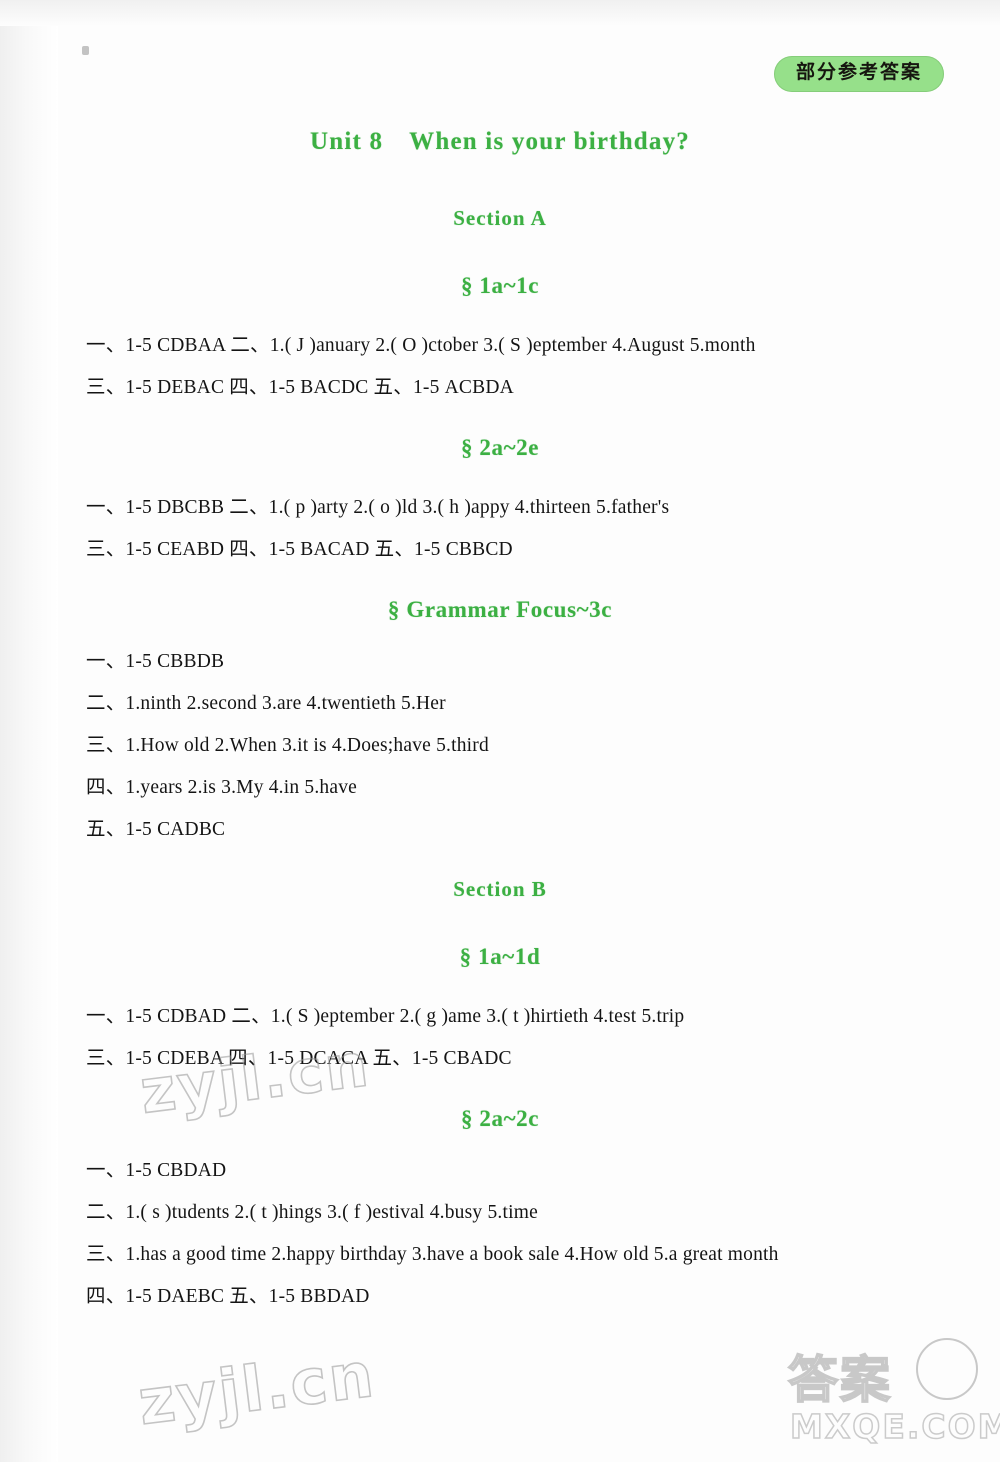 This screenshot has width=1000, height=1462. Describe the element at coordinates (500, 285) in the screenshot. I see `subsection-heading-a-1a-1c: § 1a~1c` at that location.